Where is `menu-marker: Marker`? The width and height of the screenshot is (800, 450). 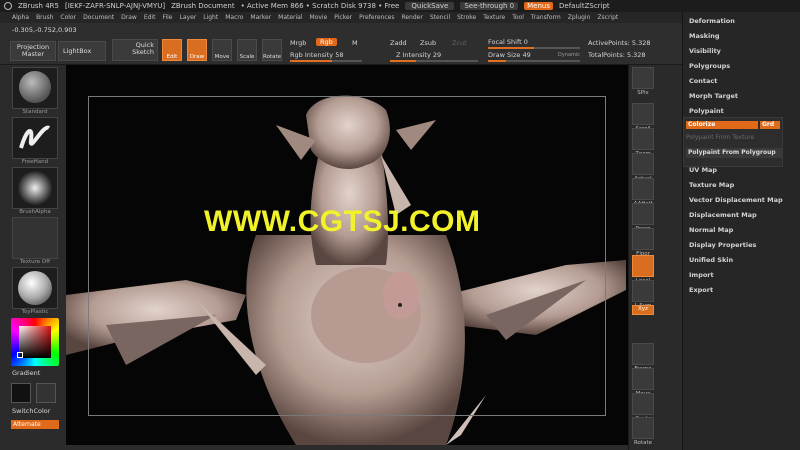
menu-marker: Marker is located at coordinates (260, 17).